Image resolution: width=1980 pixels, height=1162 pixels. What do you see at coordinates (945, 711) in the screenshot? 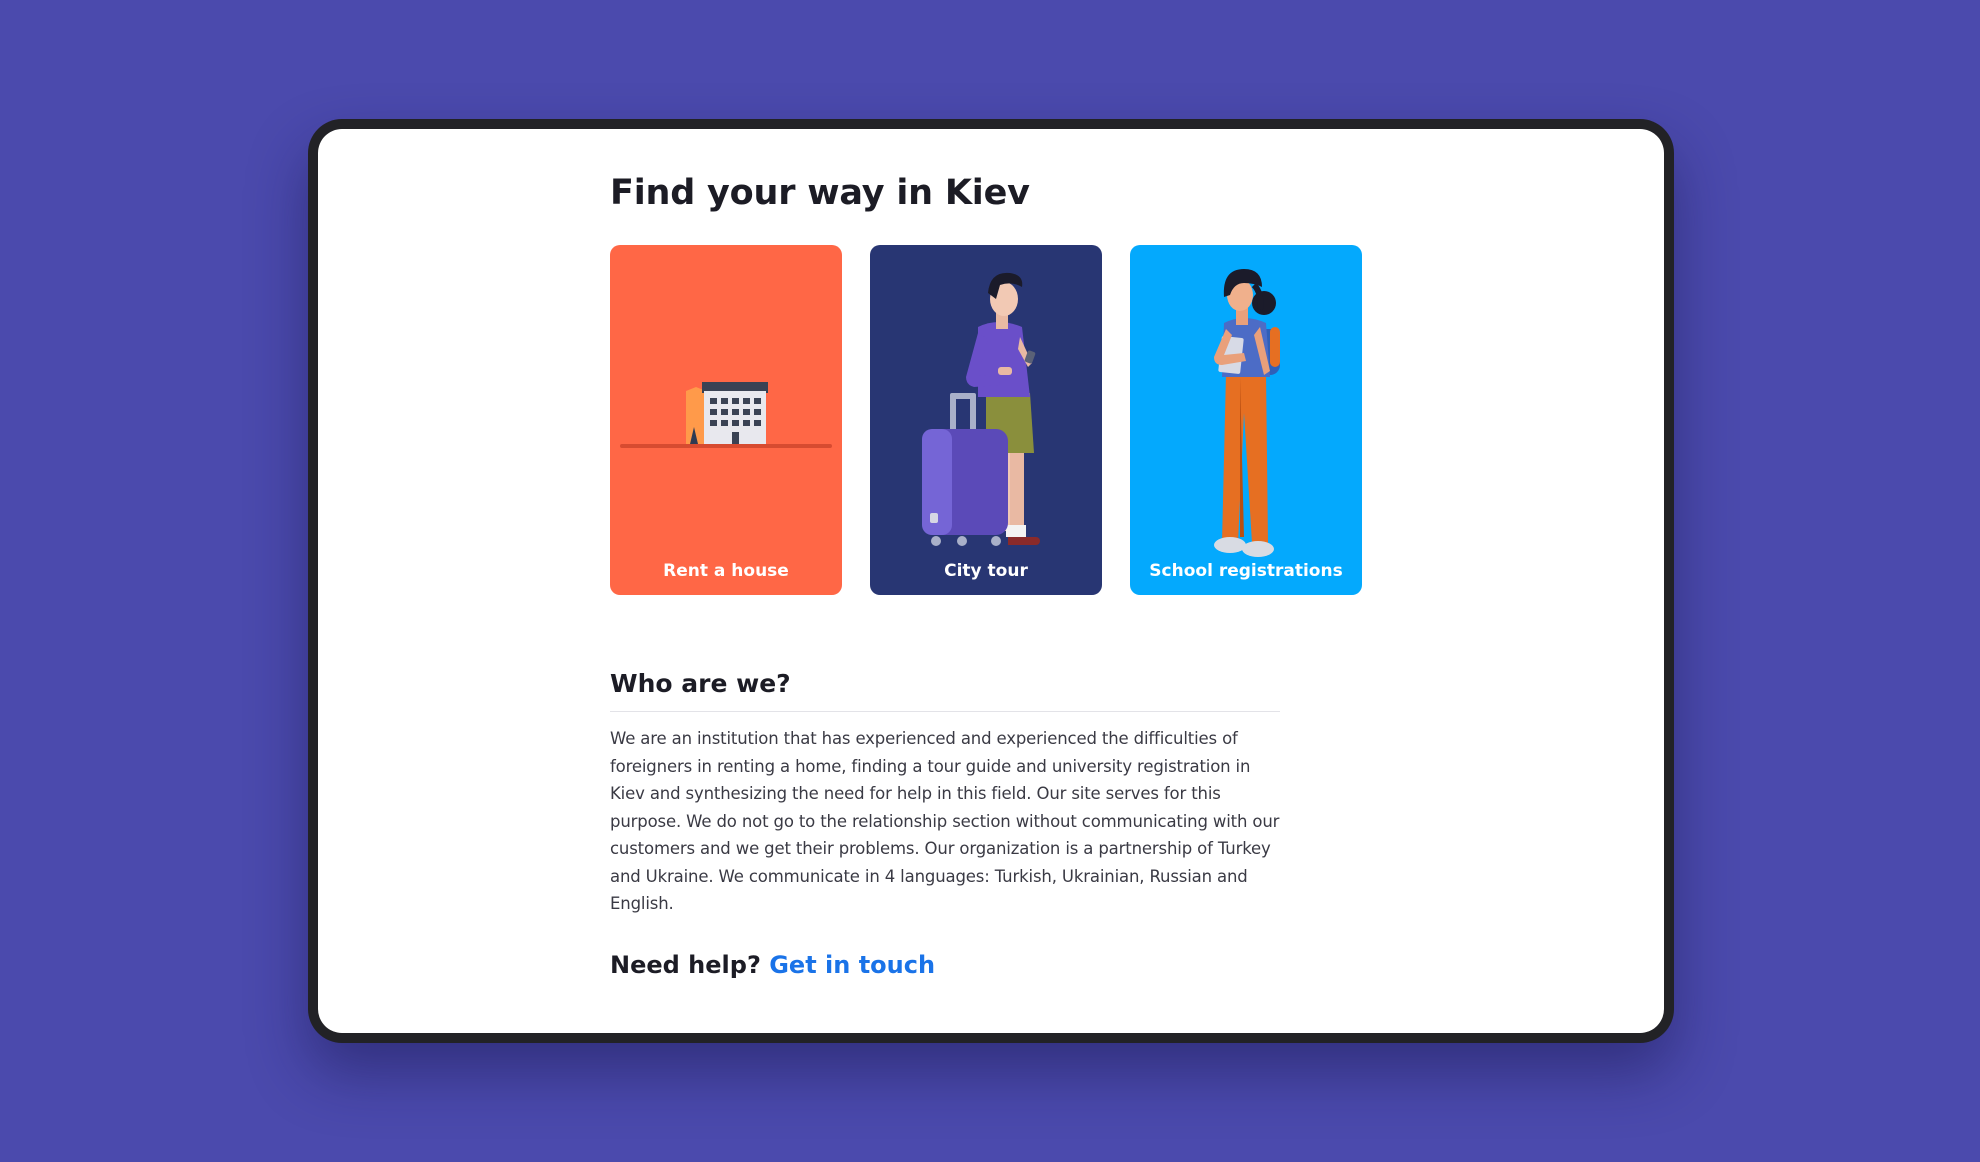
I see `section-divider` at bounding box center [945, 711].